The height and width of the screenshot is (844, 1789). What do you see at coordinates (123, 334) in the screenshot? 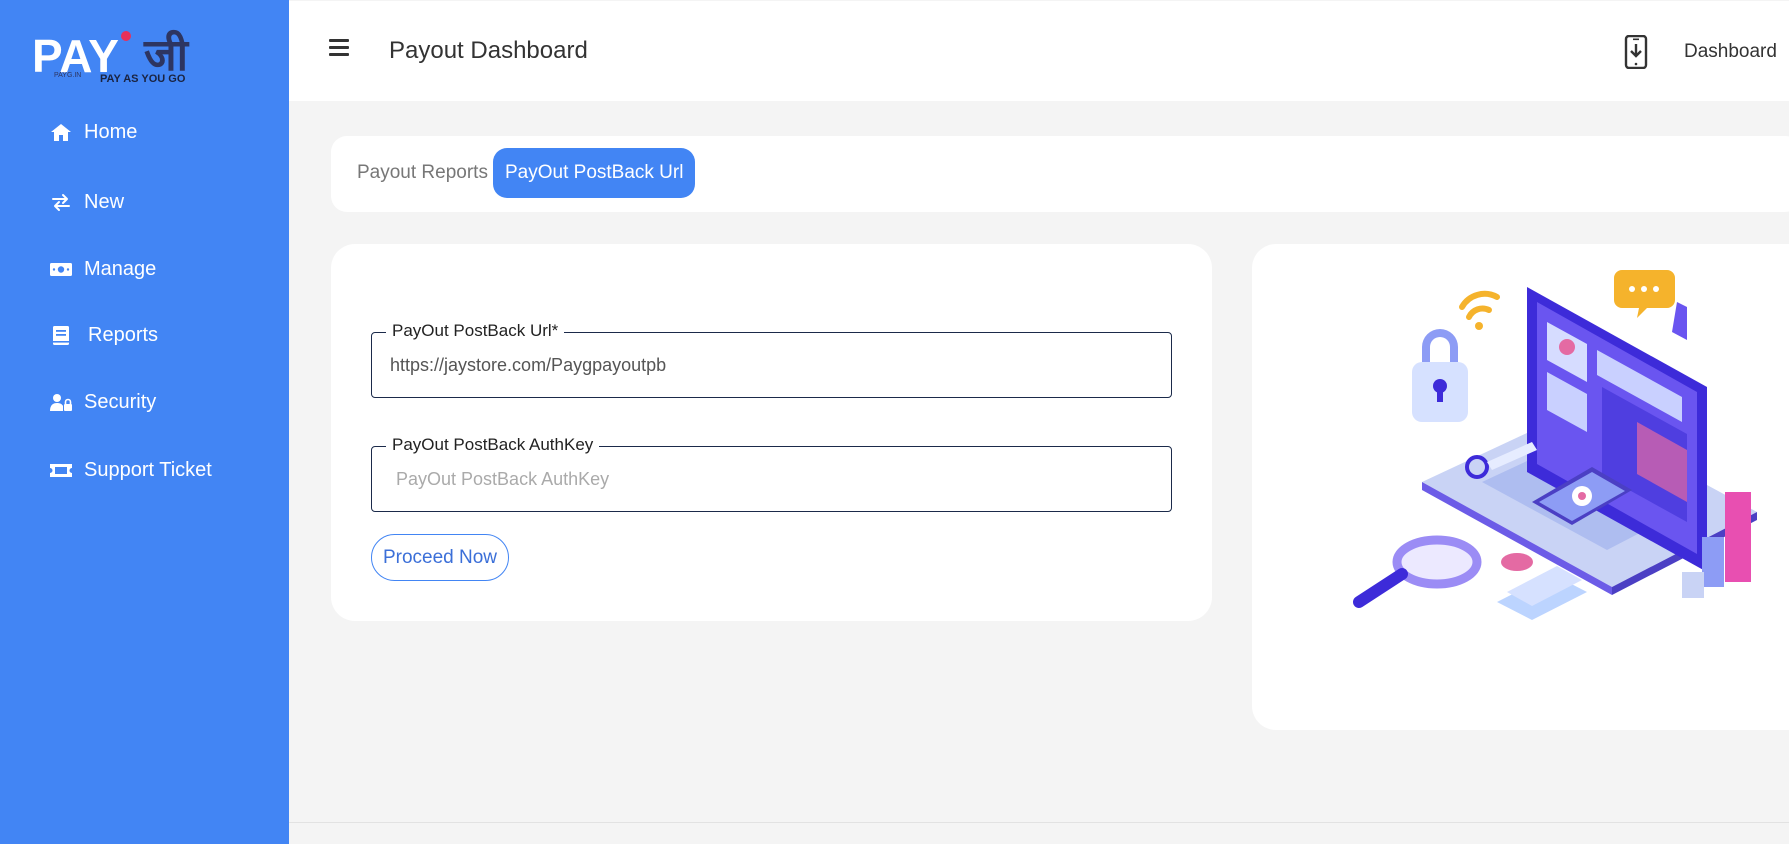
I see `sidebar-item-label: Reports` at bounding box center [123, 334].